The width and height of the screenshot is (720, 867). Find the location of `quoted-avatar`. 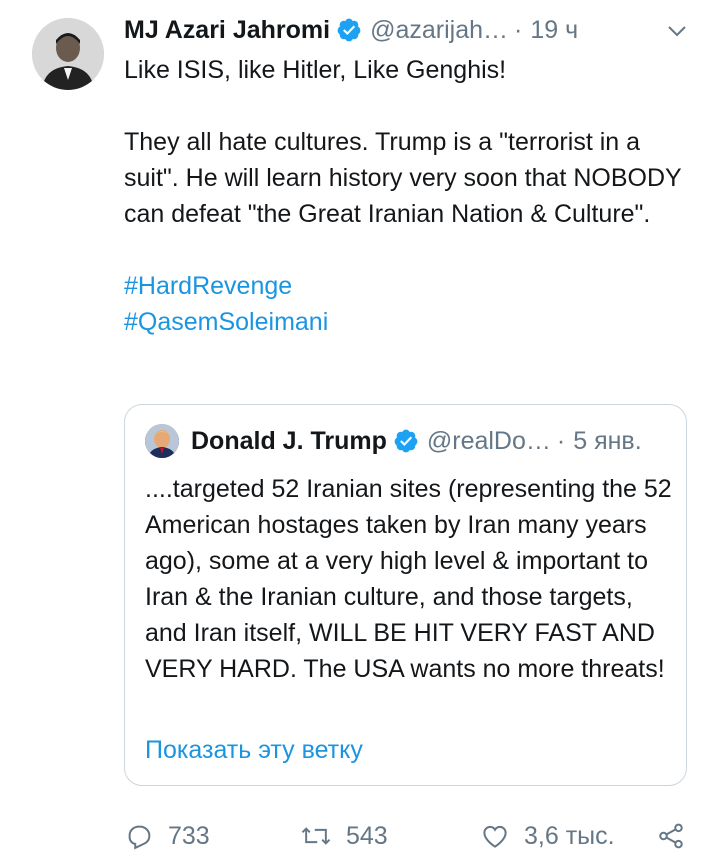

quoted-avatar is located at coordinates (162, 441).